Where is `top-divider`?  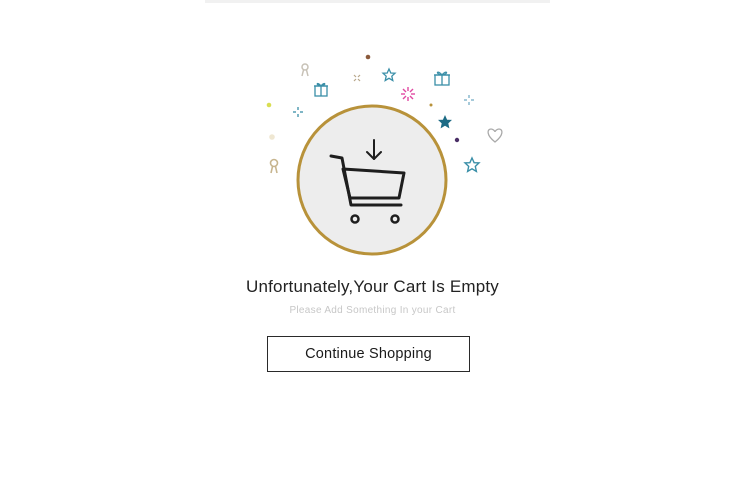 top-divider is located at coordinates (377, 1).